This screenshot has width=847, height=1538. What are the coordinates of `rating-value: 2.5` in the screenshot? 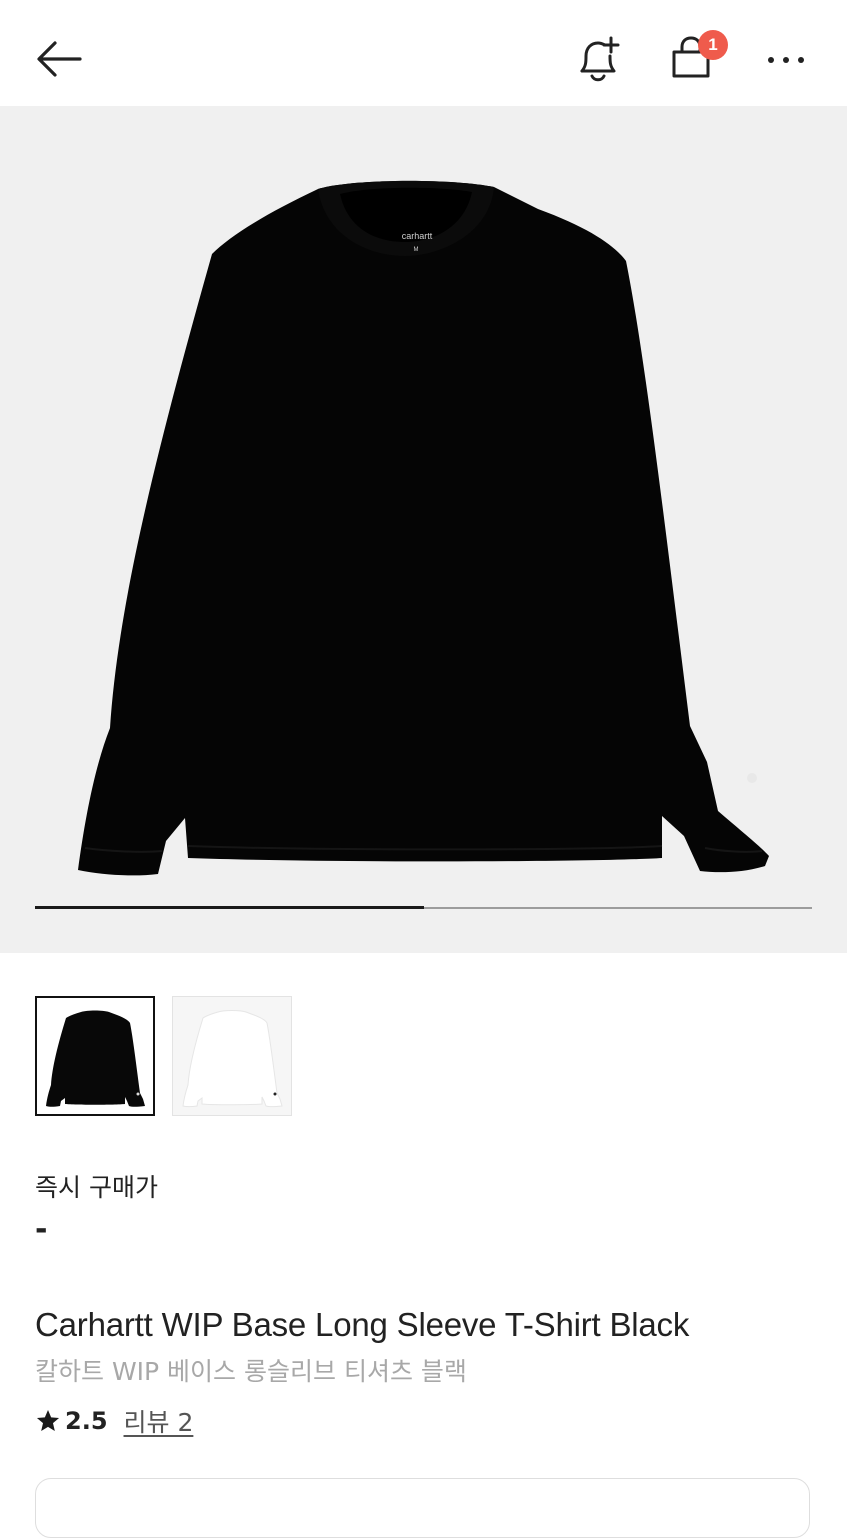 It's located at (86, 1421).